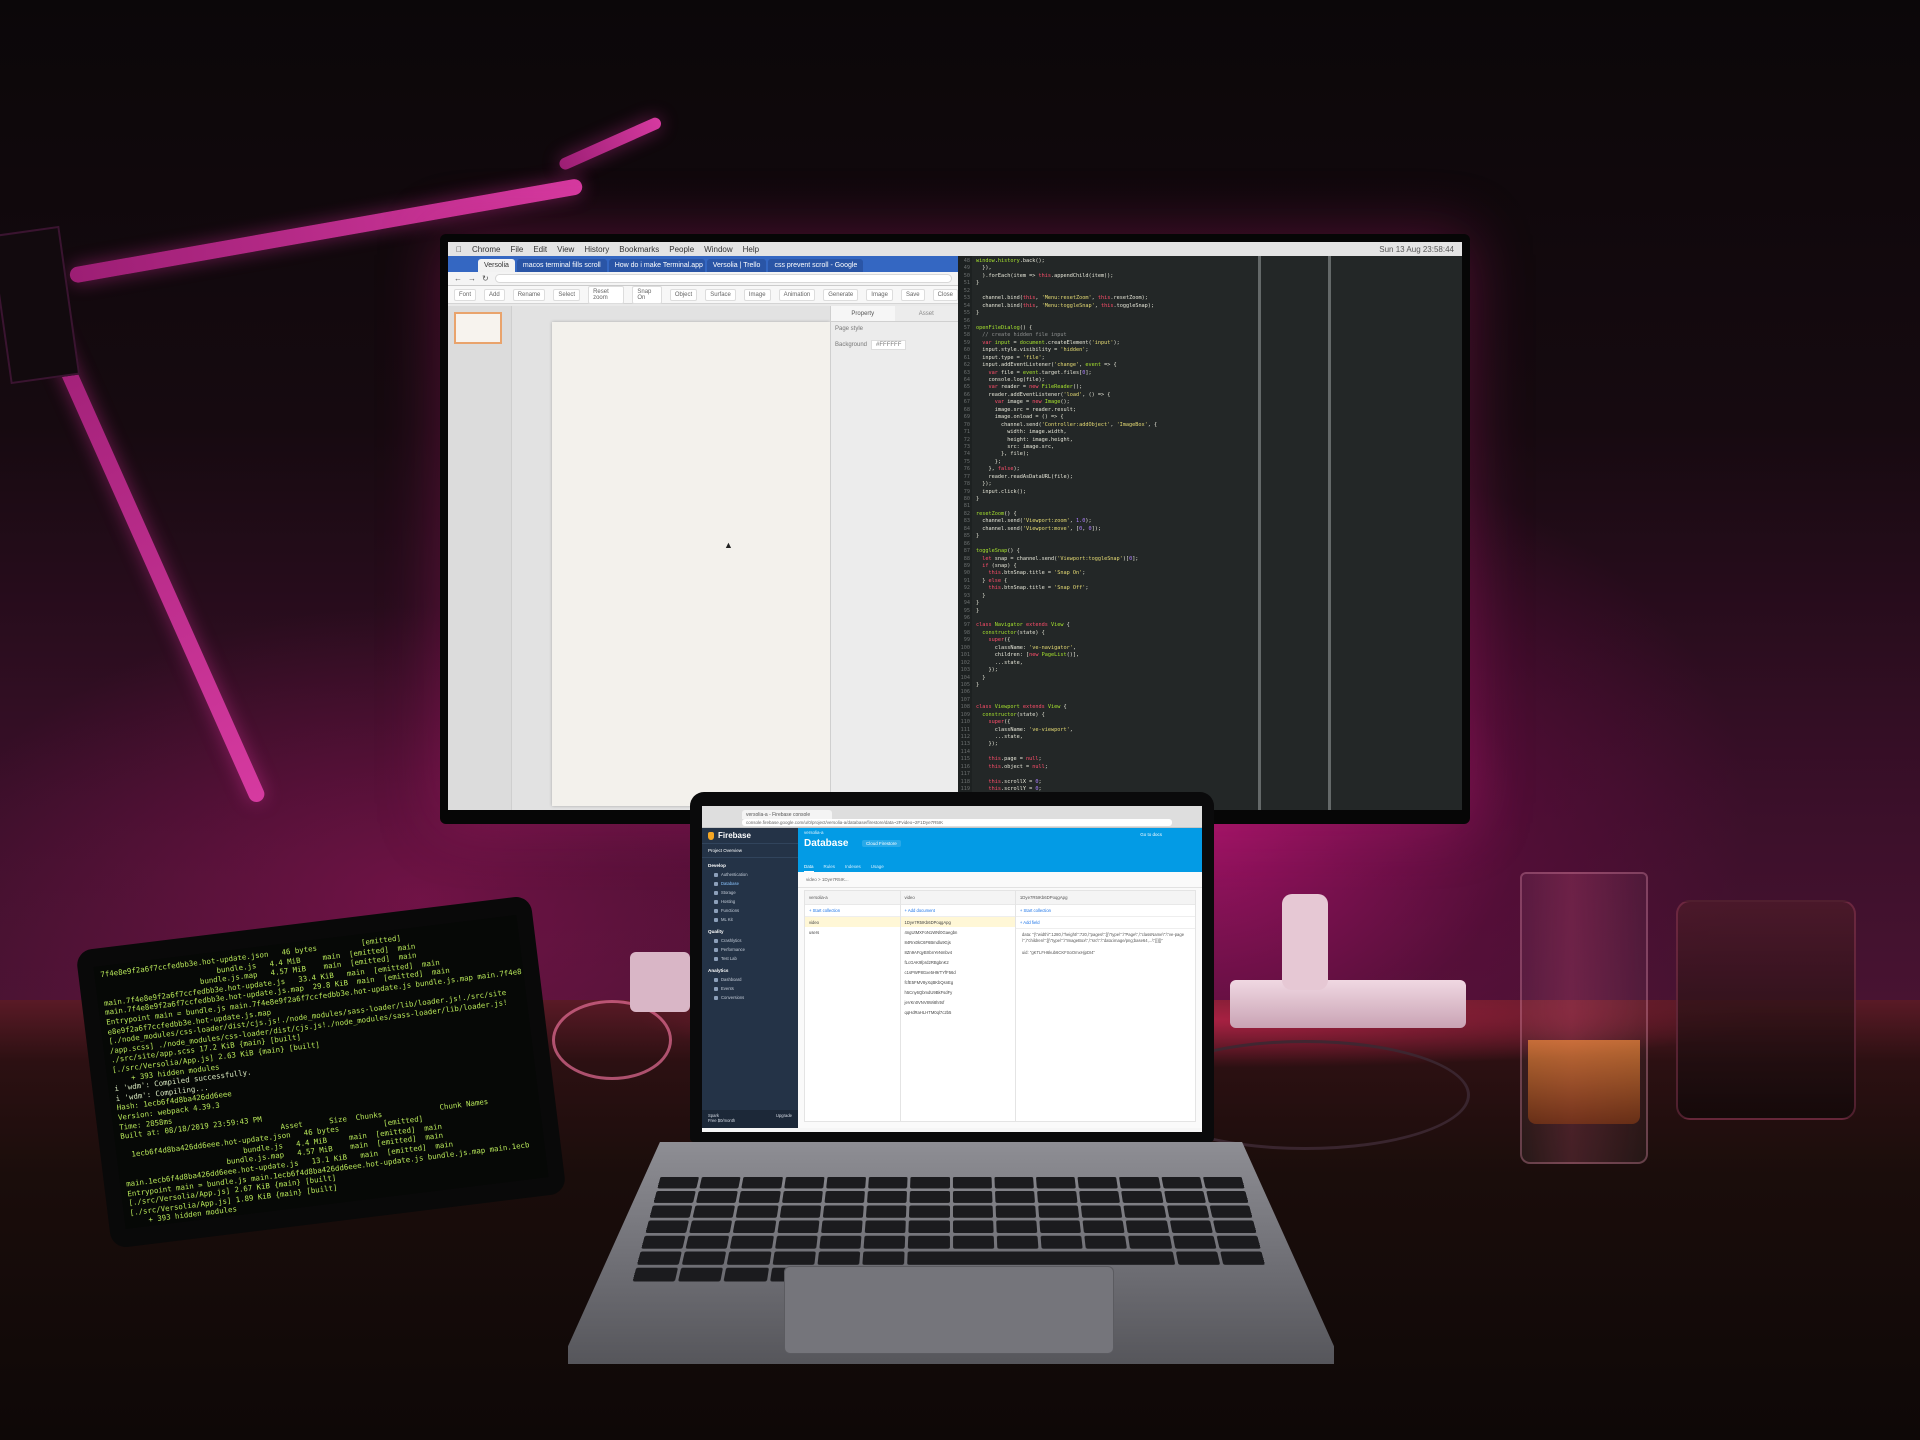  I want to click on document-item: qqHdRaHLHTM0ql7c2b5, so click(958, 1012).